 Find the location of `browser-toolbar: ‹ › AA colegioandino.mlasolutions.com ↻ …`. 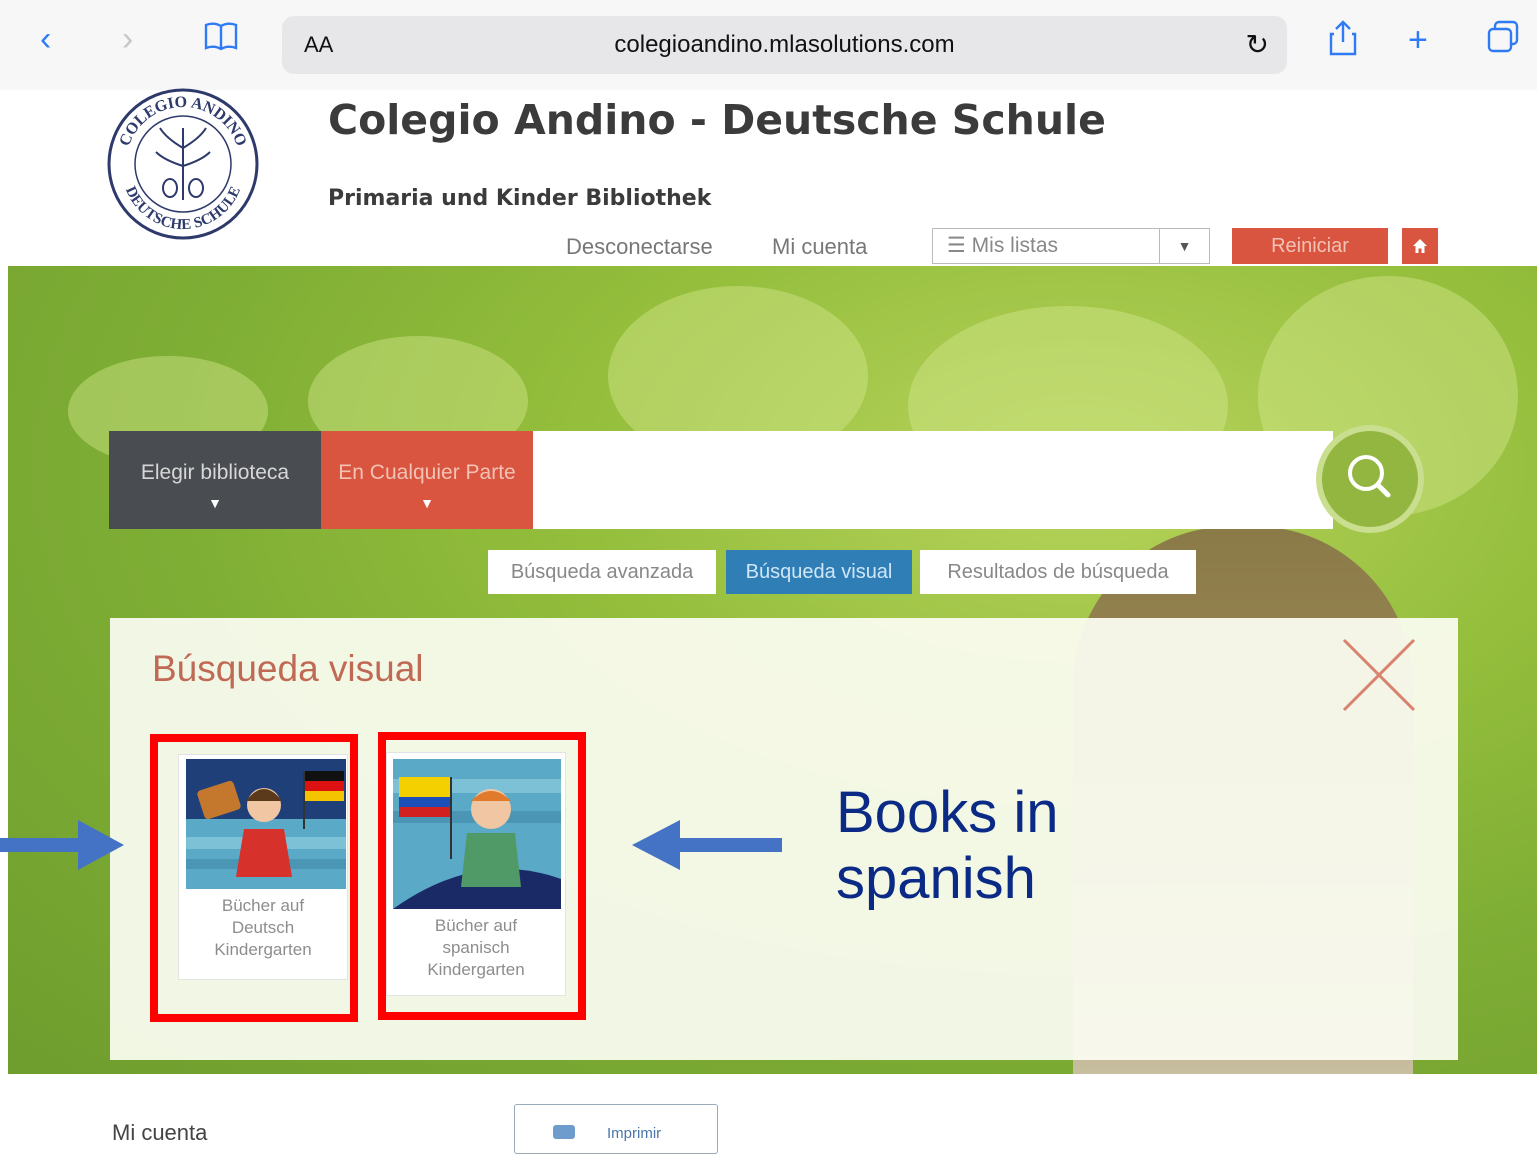

browser-toolbar: ‹ › AA colegioandino.mlasolutions.com ↻ … is located at coordinates (768, 45).